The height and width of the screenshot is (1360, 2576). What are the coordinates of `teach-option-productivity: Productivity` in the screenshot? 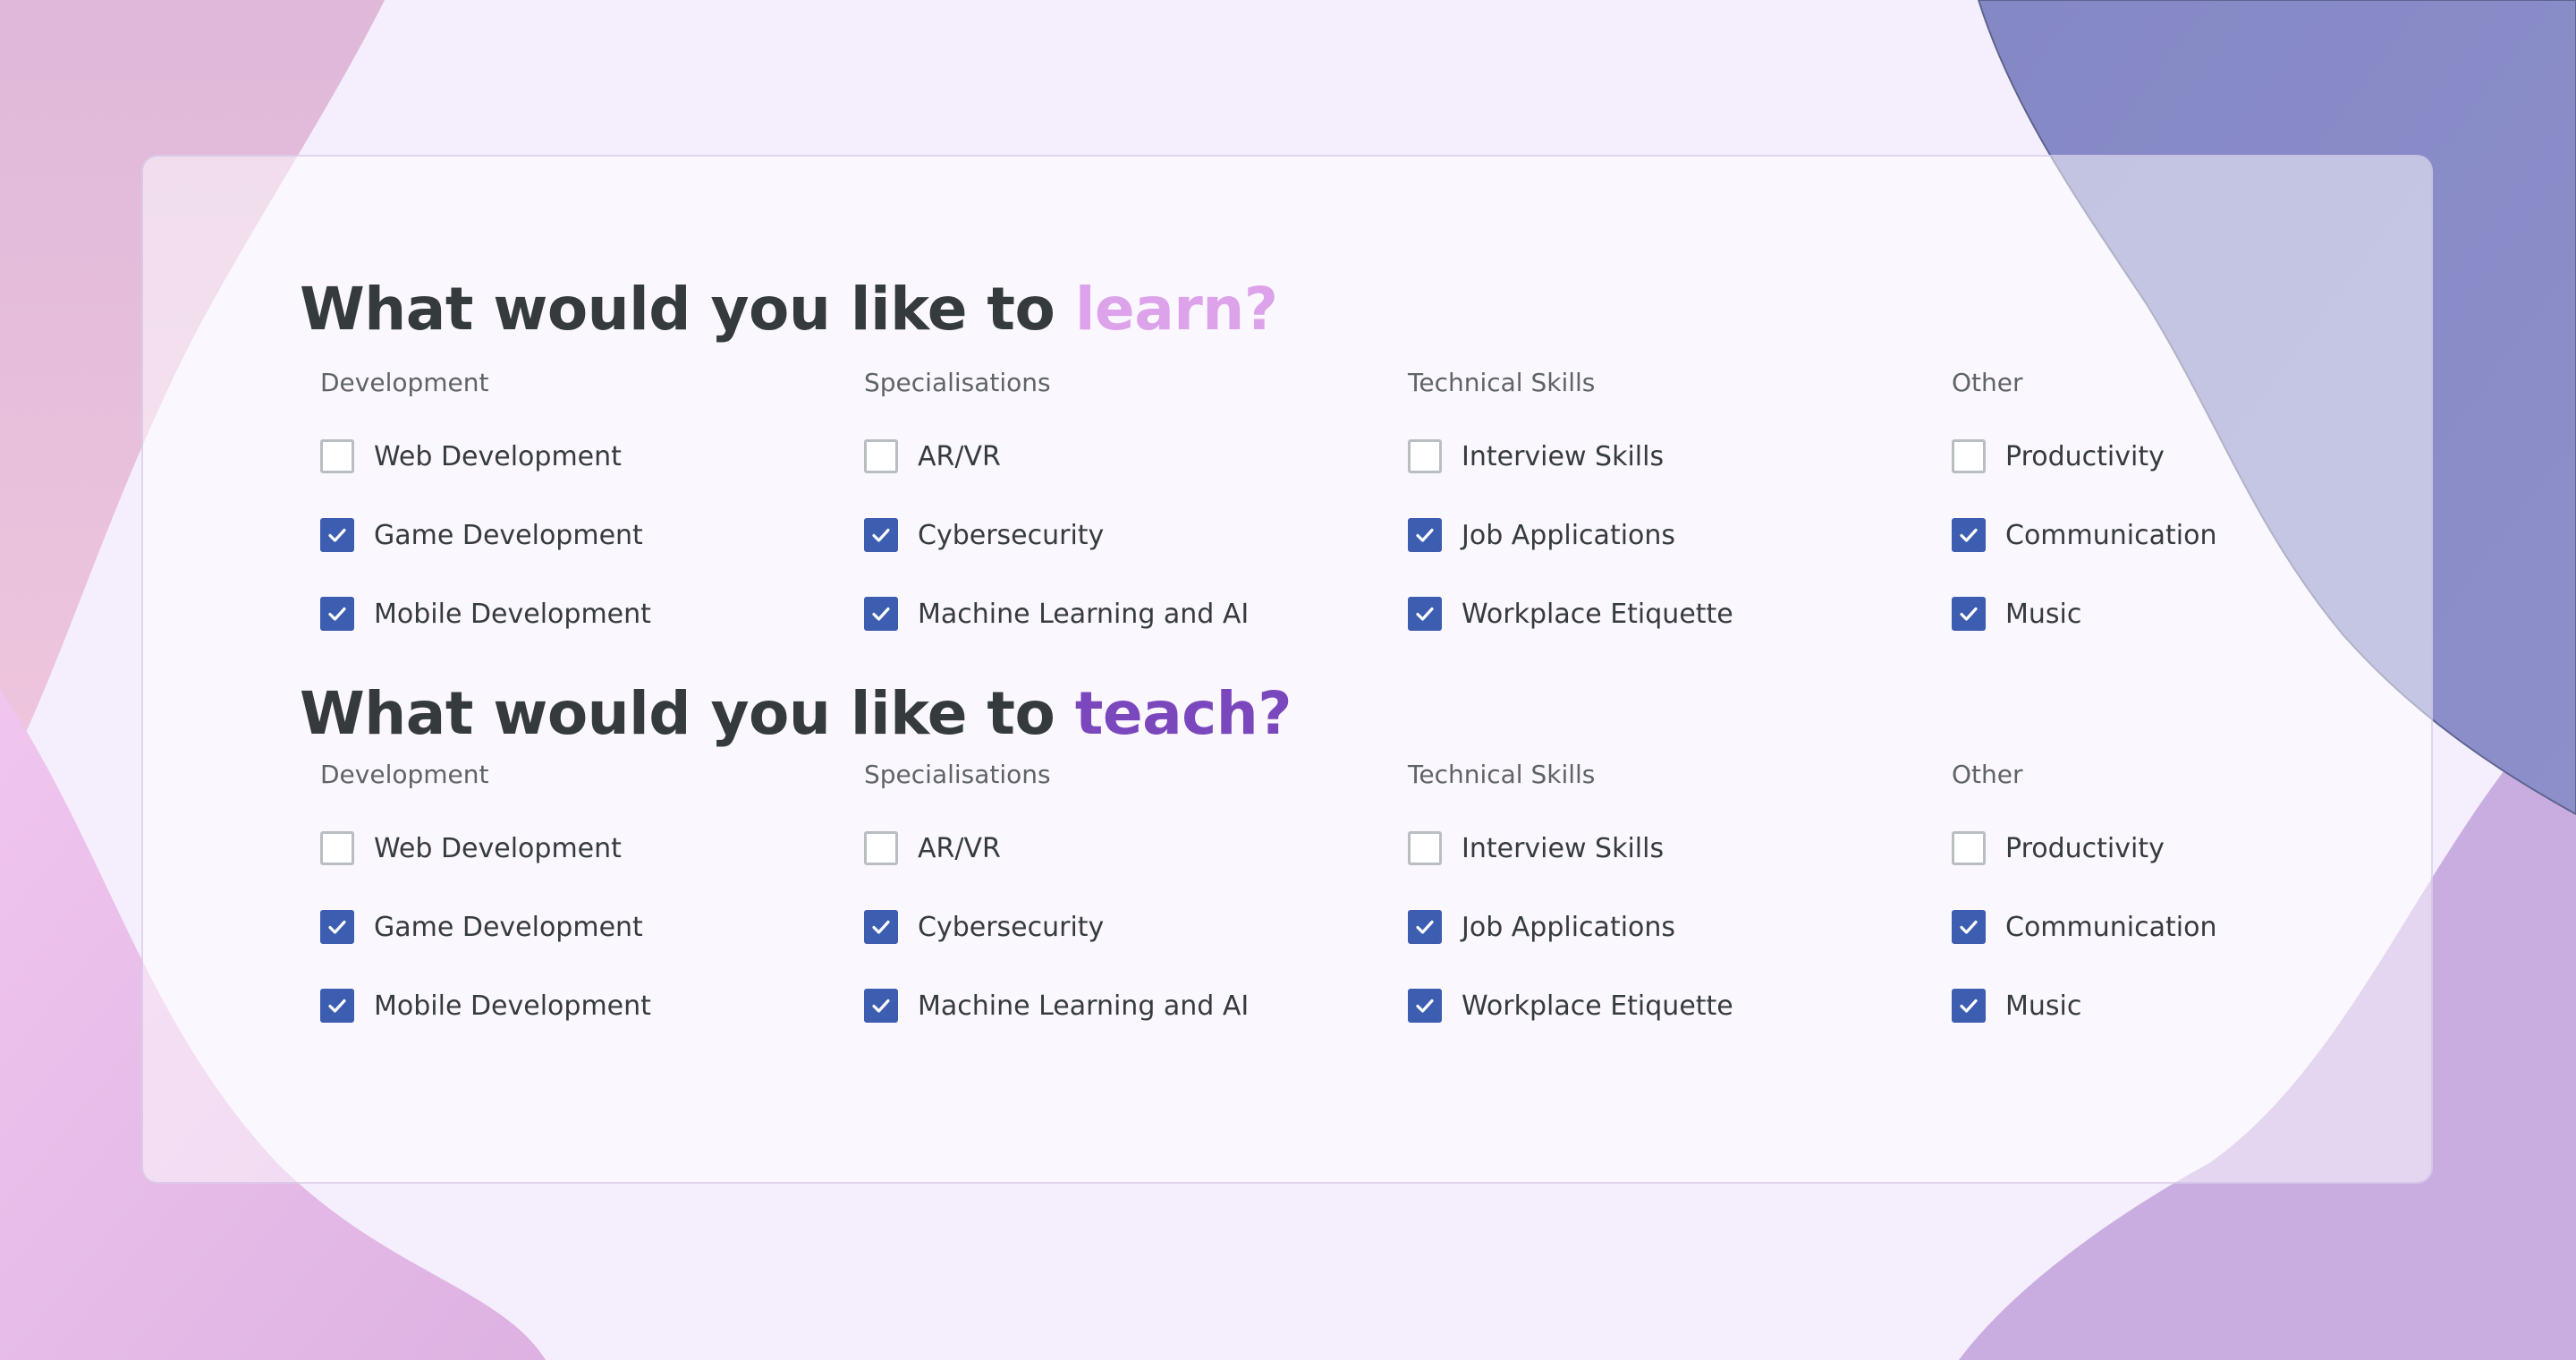 It's located at (2224, 848).